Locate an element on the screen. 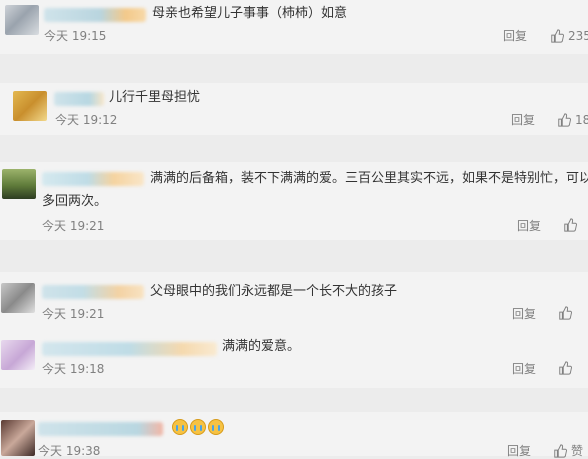 The width and height of the screenshot is (588, 459). comment-card: 满满的爱意。 今天 19:18 回复 is located at coordinates (294, 357).